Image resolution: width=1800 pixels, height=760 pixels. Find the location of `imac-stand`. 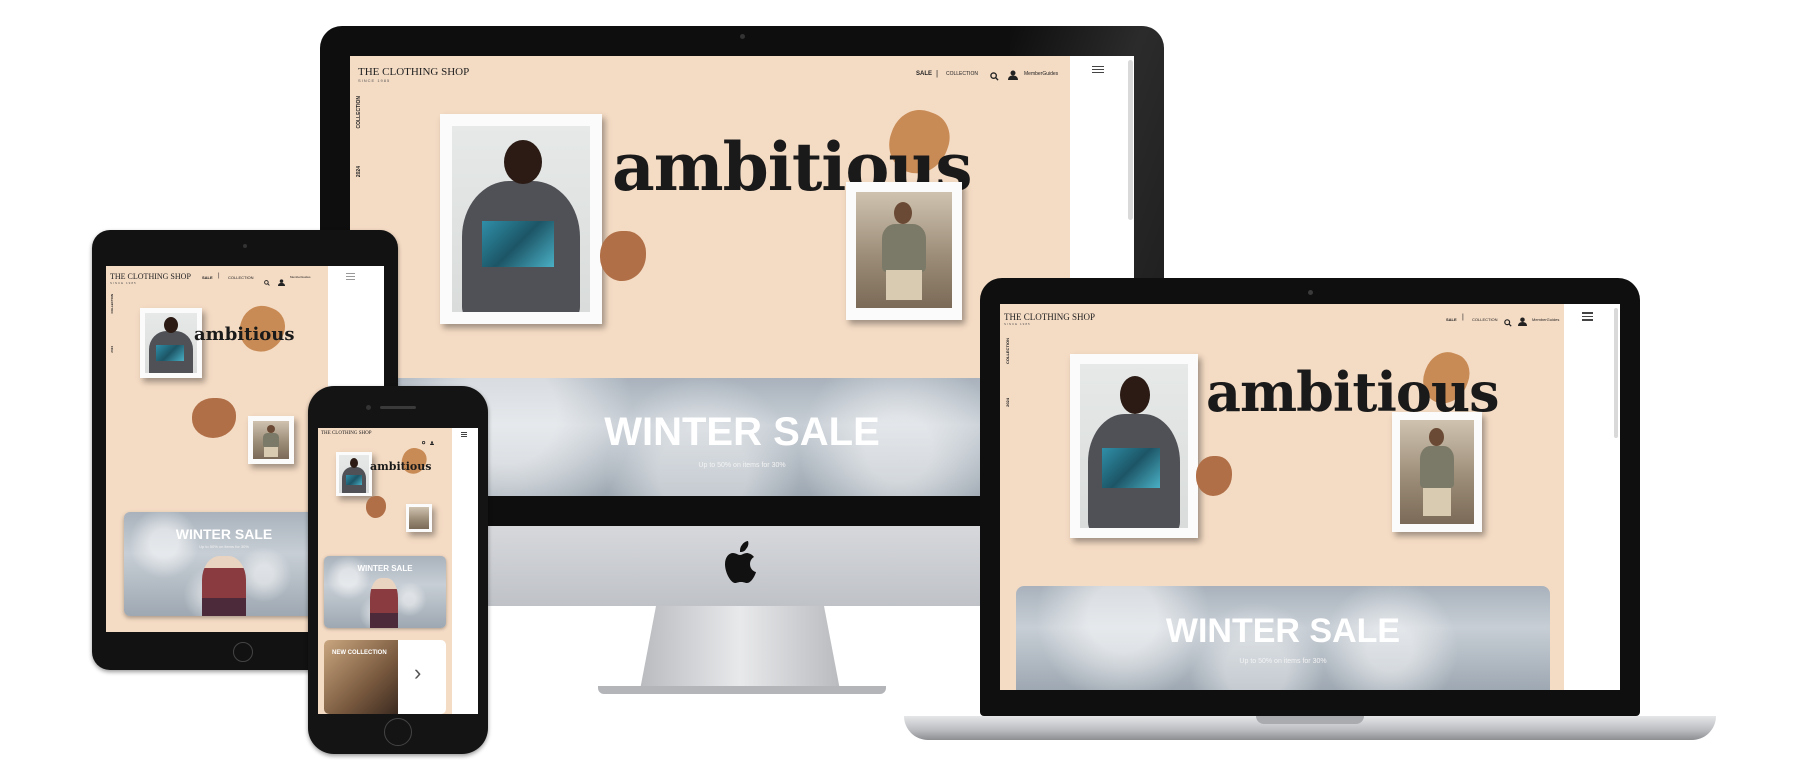

imac-stand is located at coordinates (740, 648).